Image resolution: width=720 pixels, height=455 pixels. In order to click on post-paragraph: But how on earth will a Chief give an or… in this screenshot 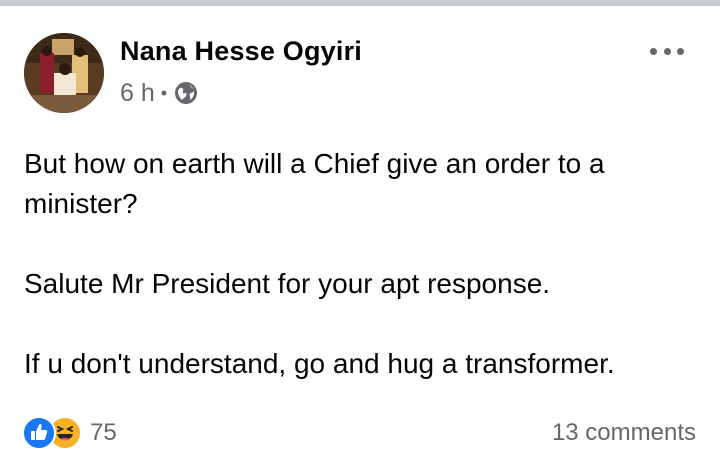, I will do `click(314, 183)`.